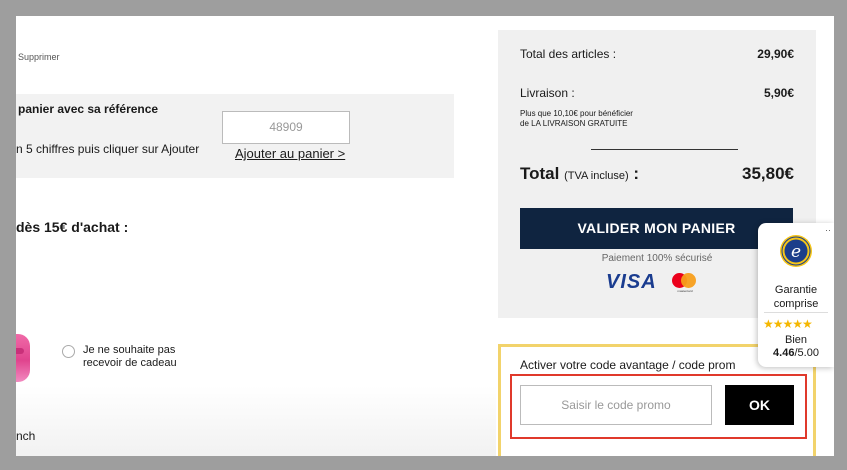 The width and height of the screenshot is (847, 470). Describe the element at coordinates (759, 405) in the screenshot. I see `promo-ok-button: OK` at that location.